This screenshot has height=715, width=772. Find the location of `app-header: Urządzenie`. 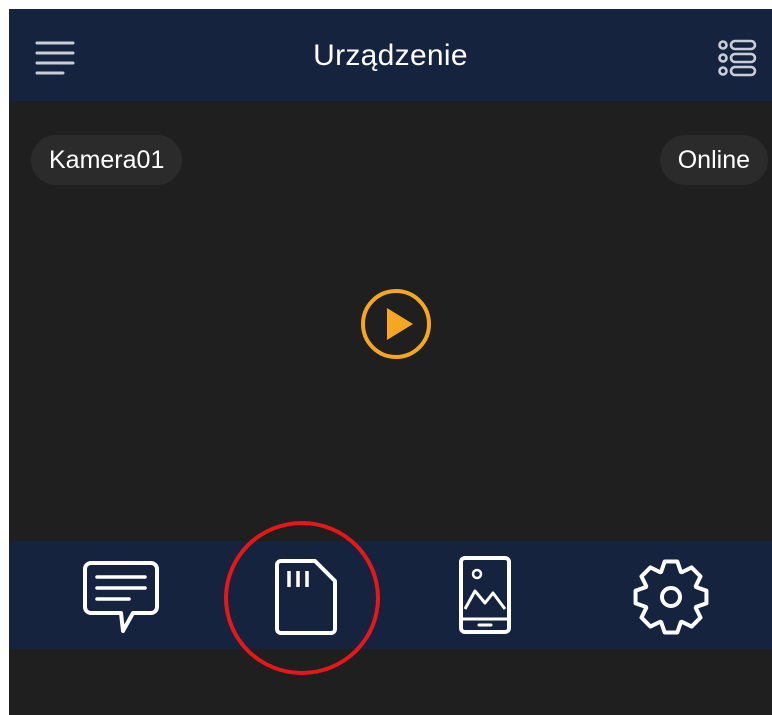

app-header: Urządzenie is located at coordinates (390, 55).